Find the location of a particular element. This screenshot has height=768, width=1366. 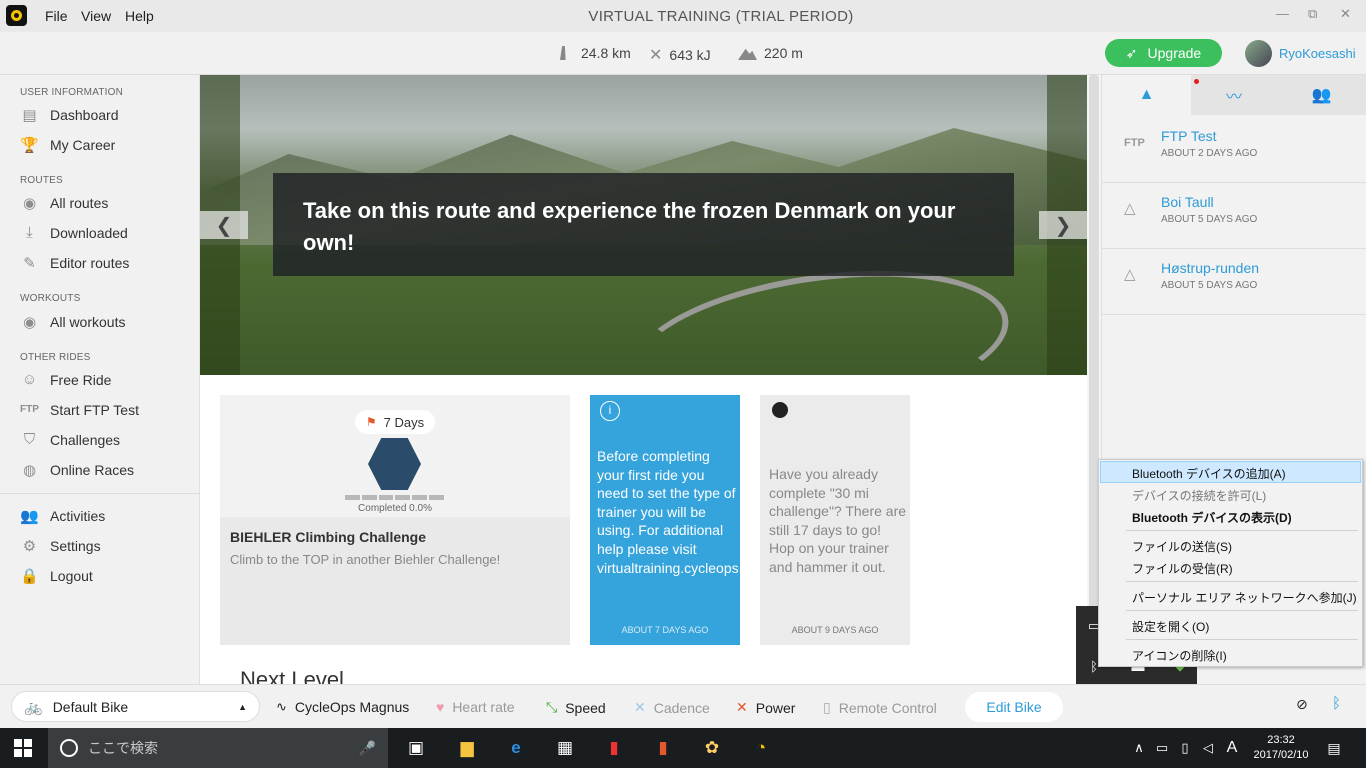

close-button: ✕ is located at coordinates (1345, 14).